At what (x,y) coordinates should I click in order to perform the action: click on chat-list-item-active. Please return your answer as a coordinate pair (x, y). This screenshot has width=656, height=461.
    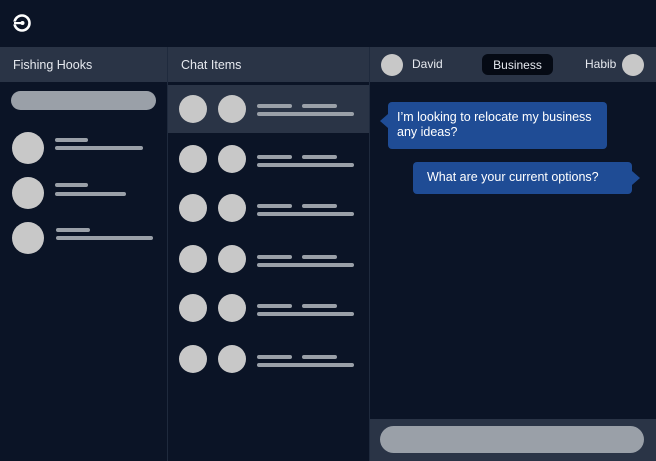
    Looking at the image, I should click on (268, 109).